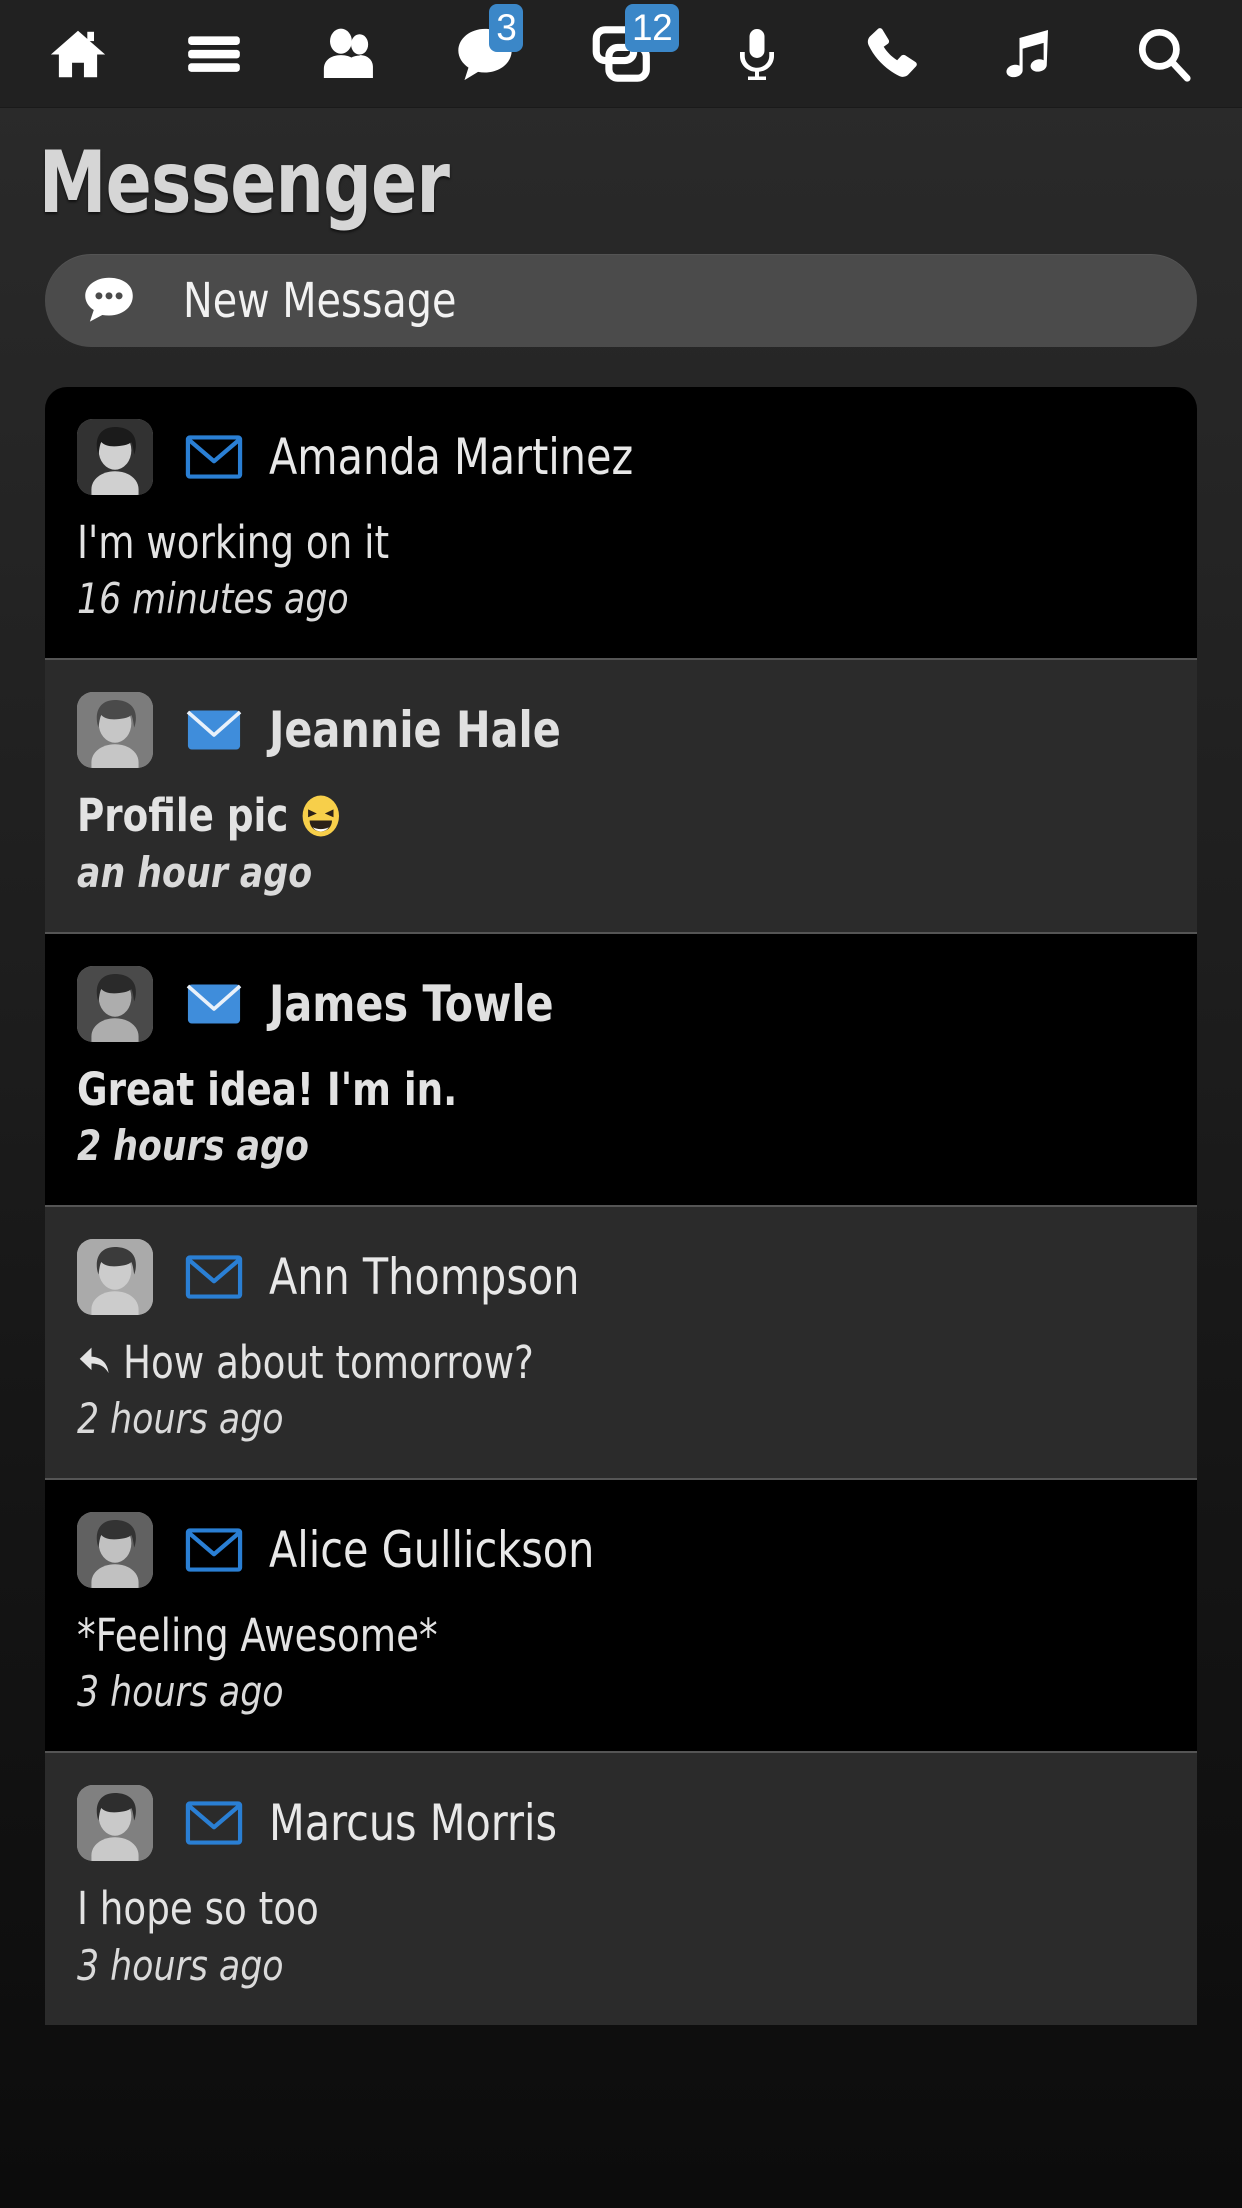  Describe the element at coordinates (592, 816) in the screenshot. I see `conversation-snippet: Profile pic` at that location.